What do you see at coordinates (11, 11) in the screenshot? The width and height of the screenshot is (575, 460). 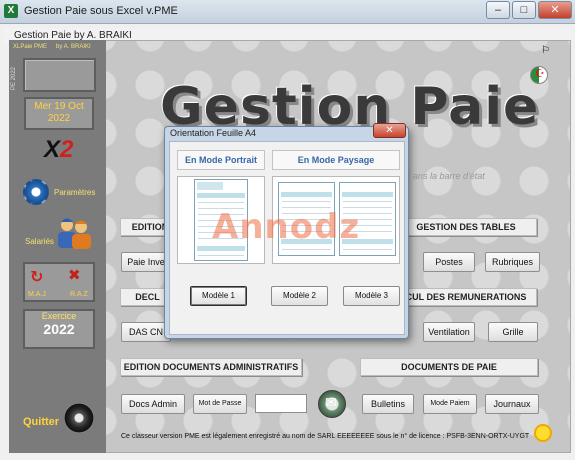 I see `excel-app-icon: X` at bounding box center [11, 11].